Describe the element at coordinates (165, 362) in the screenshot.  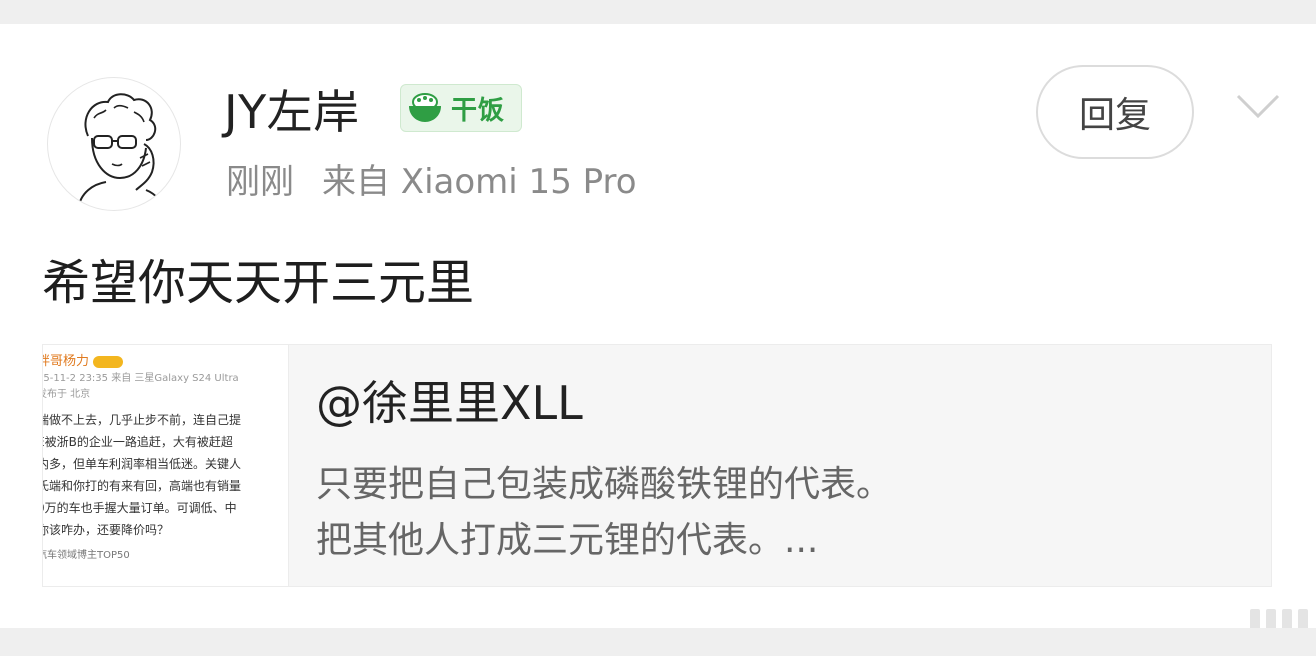
I see `thumbnail-author: 胖哥杨力` at that location.